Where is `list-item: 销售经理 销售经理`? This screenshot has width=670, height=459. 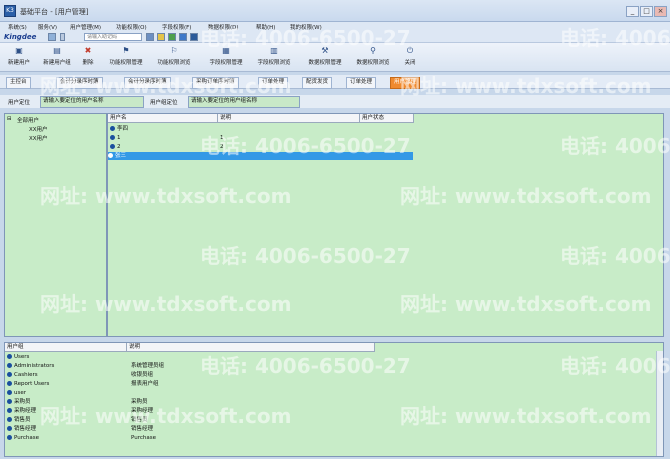 list-item: 销售经理 销售经理 is located at coordinates (80, 429).